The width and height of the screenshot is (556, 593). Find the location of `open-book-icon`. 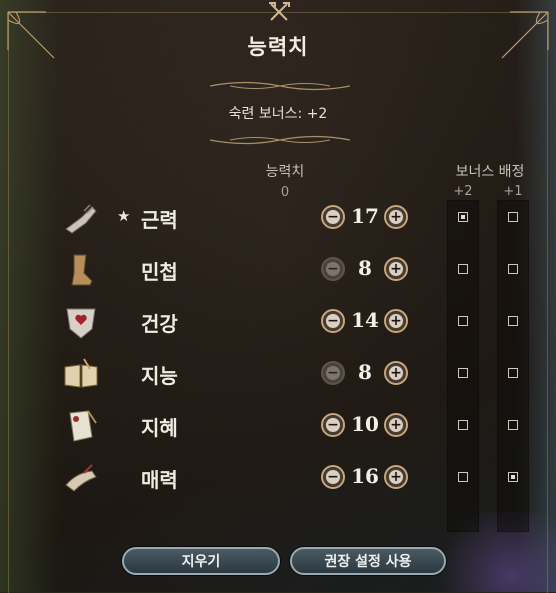

open-book-icon is located at coordinates (81, 374).